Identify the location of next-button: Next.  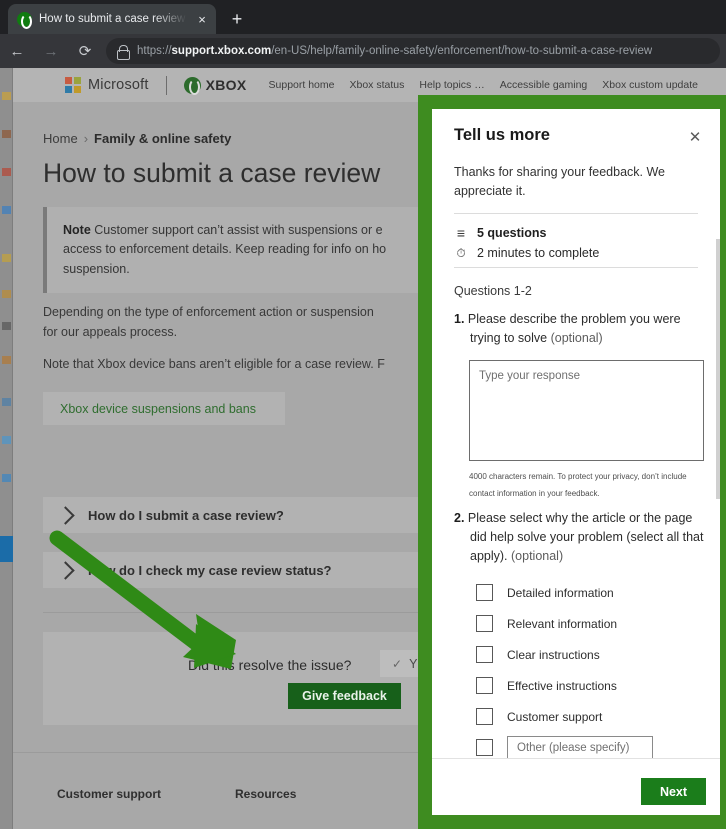
(673, 791).